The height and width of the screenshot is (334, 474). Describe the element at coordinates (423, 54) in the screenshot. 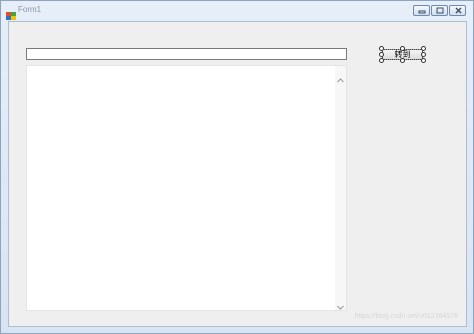

I see `resize-handle-right` at that location.